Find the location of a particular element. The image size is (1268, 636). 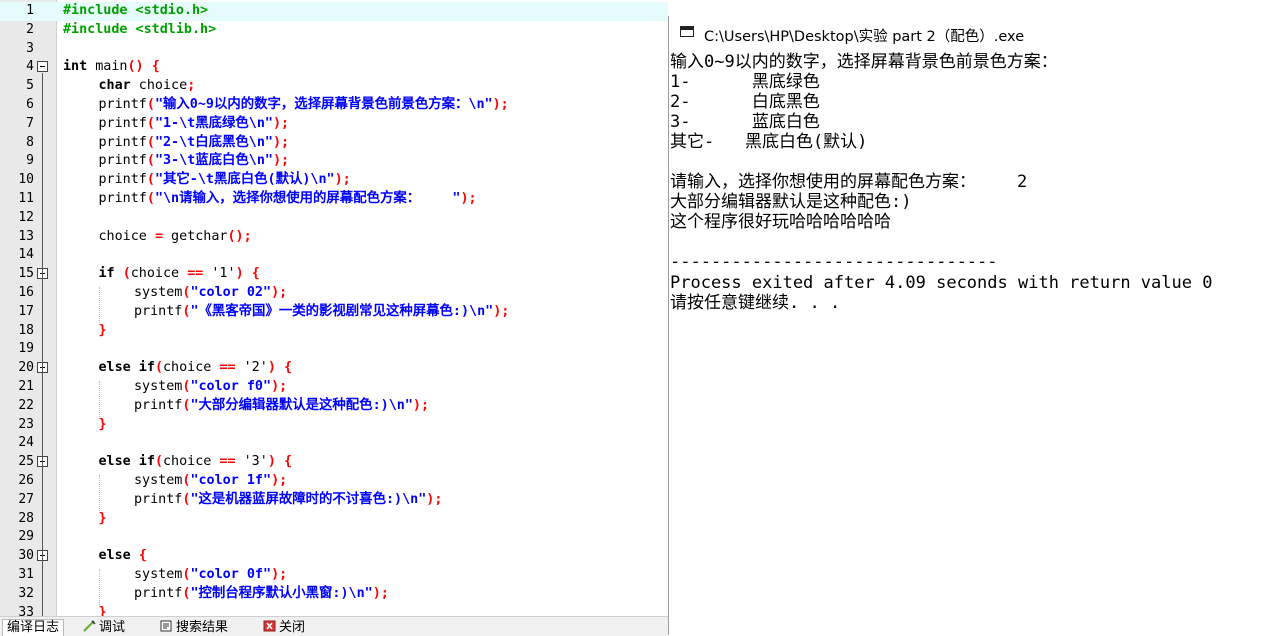

code-line: 33} is located at coordinates (334, 610).